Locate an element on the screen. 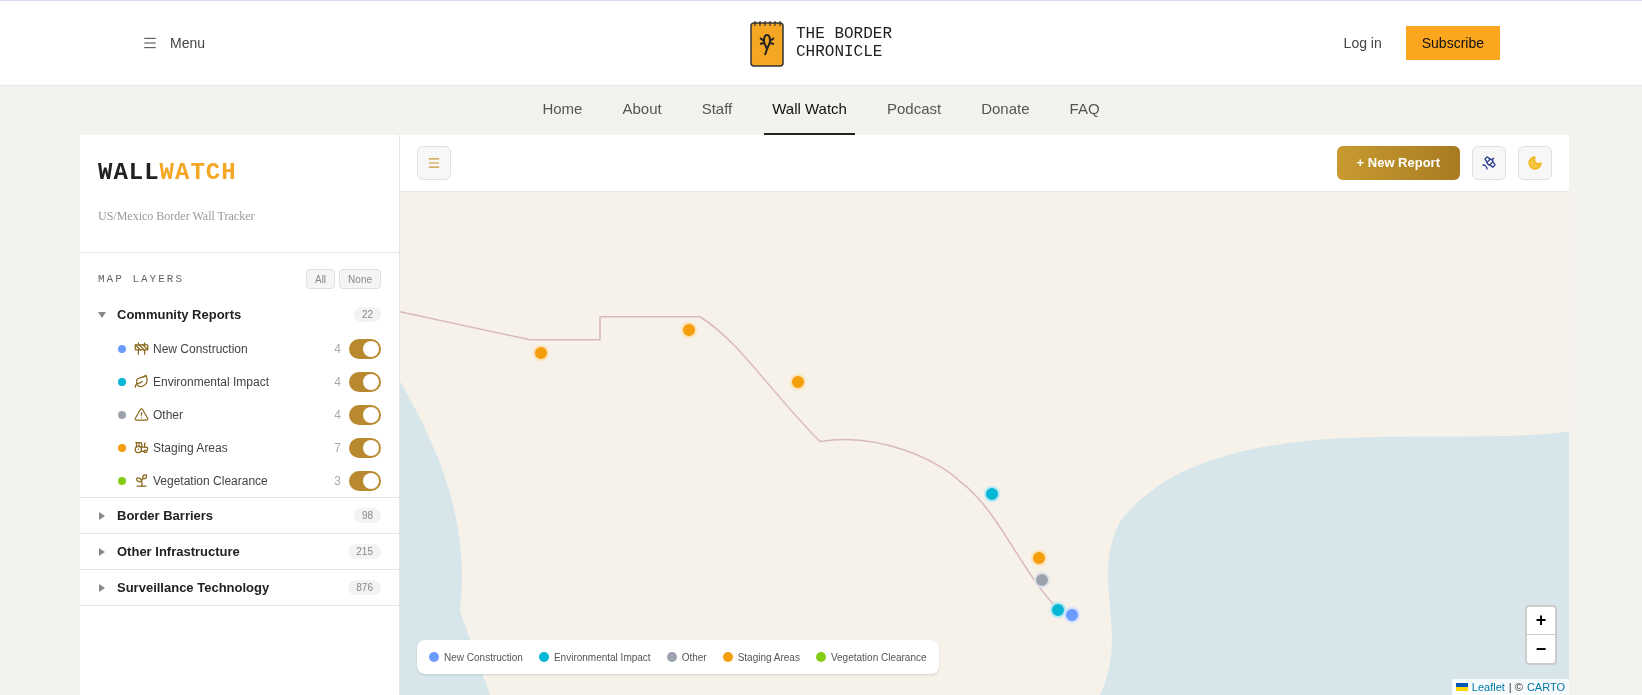  layer-count: 7 is located at coordinates (337, 448).